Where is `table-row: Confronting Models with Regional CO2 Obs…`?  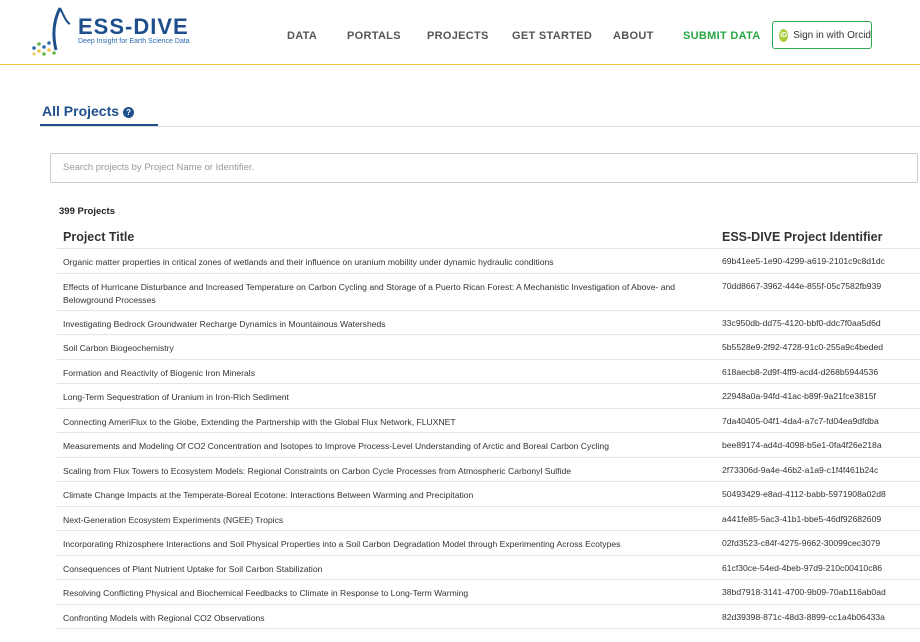 table-row: Confronting Models with Regional CO2 Obs… is located at coordinates (488, 617).